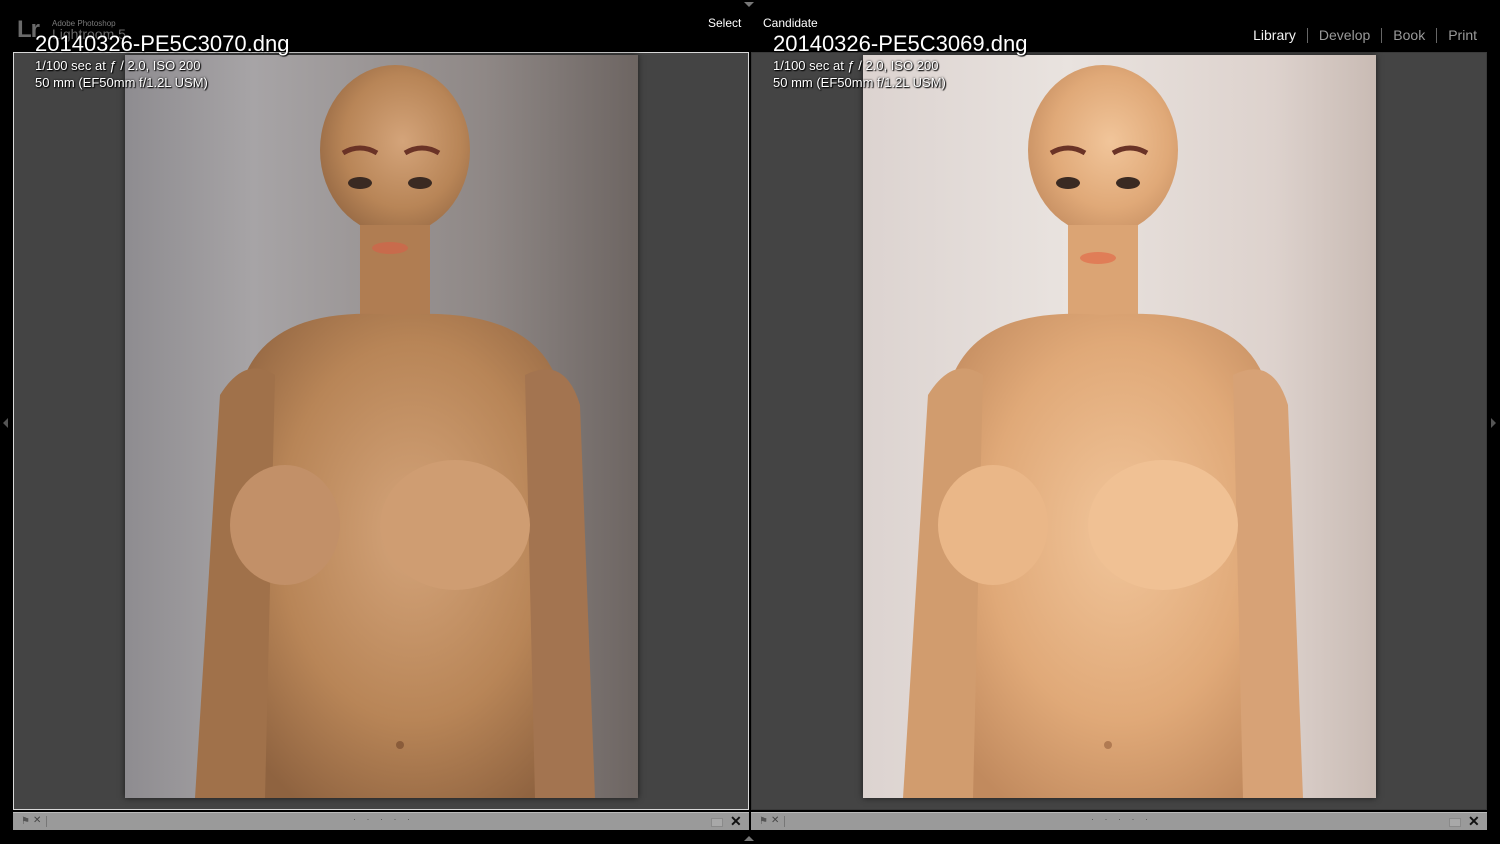 Image resolution: width=1500 pixels, height=844 pixels. I want to click on candidate-toolbar: ⚑ ✕ · · · · · ✕, so click(1119, 821).